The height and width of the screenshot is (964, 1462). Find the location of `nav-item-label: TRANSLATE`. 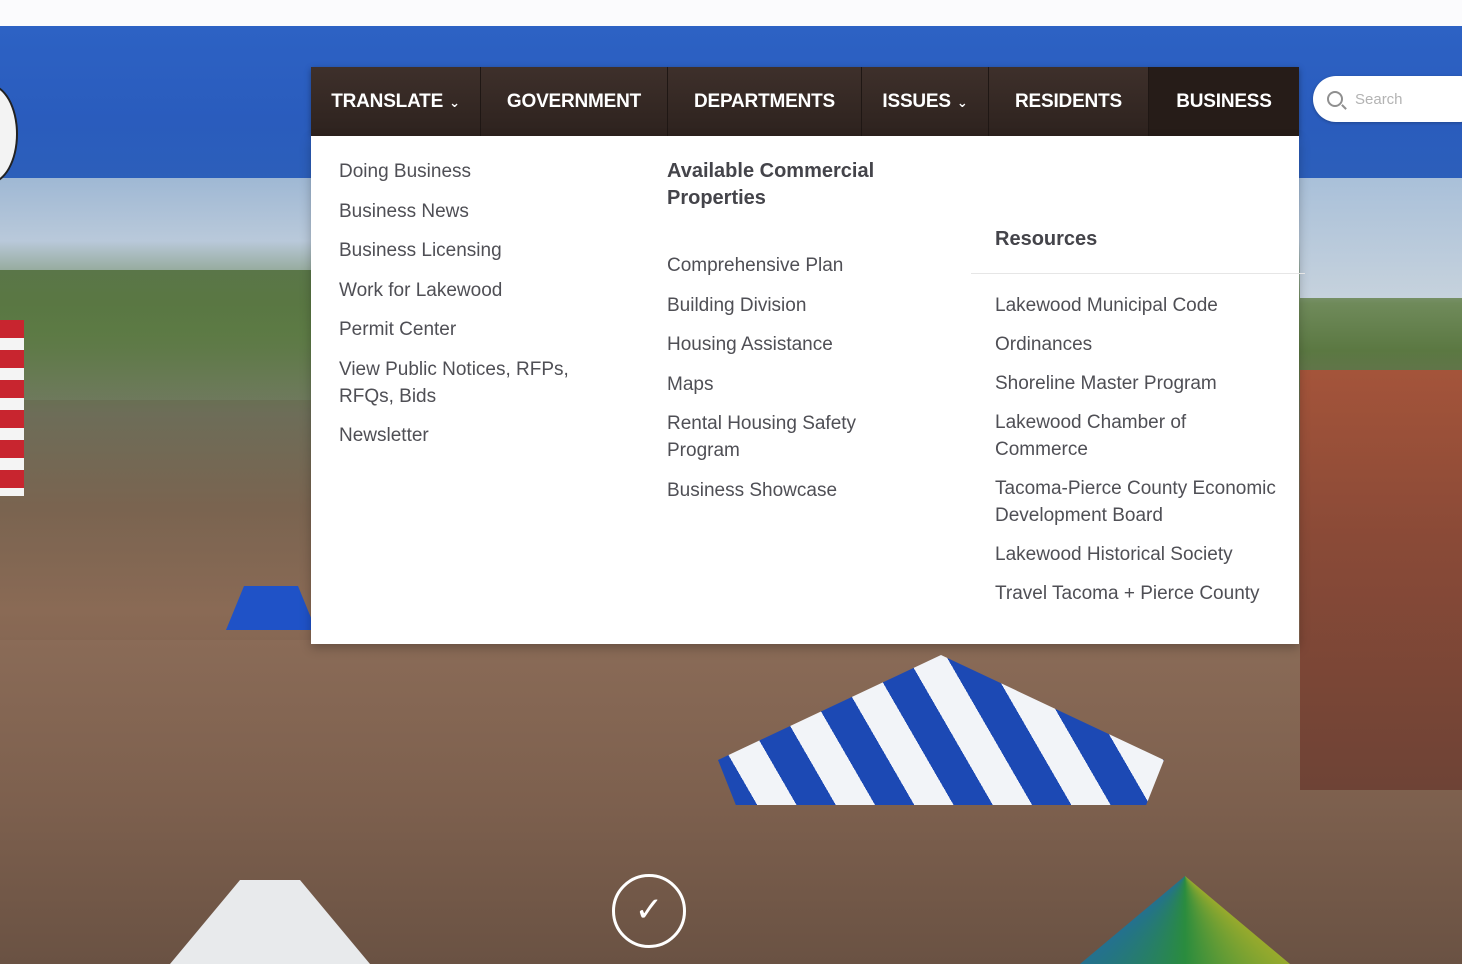

nav-item-label: TRANSLATE is located at coordinates (387, 101).